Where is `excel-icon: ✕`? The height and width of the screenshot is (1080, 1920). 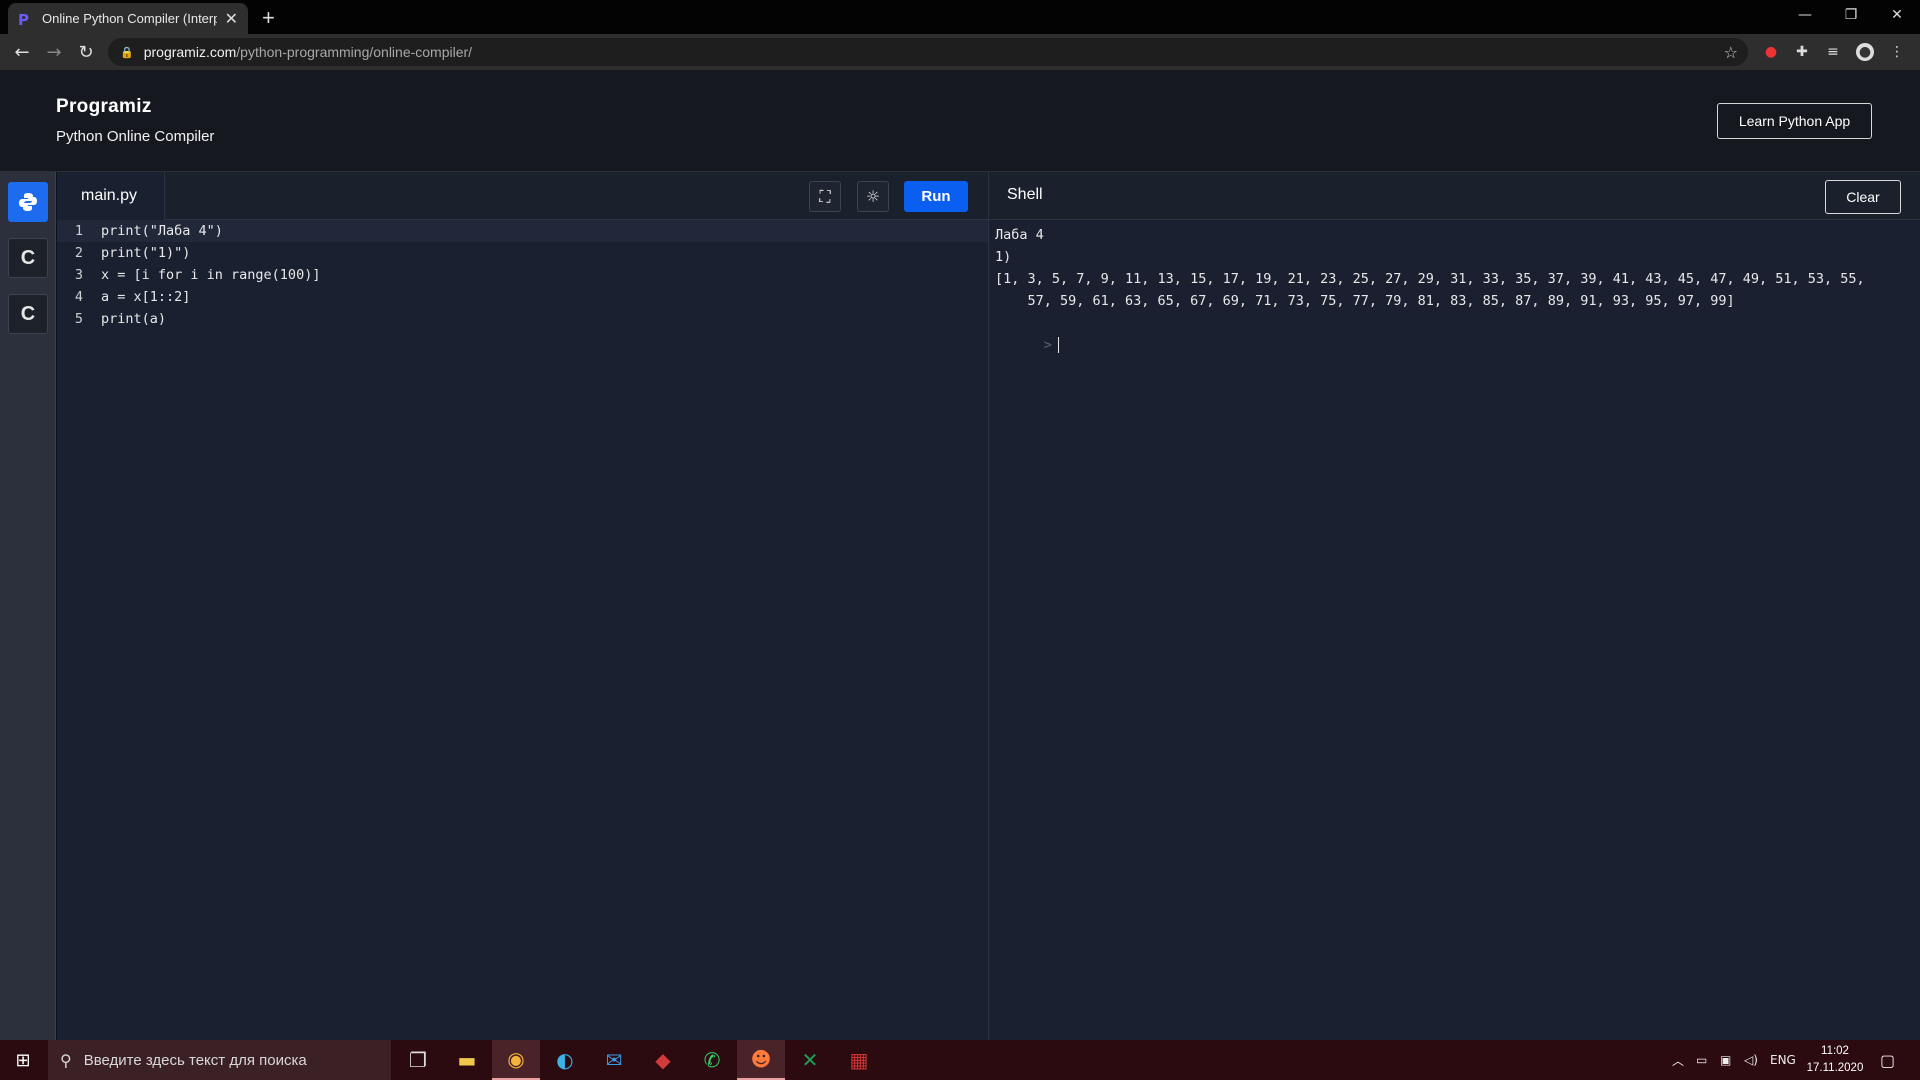 excel-icon: ✕ is located at coordinates (810, 1060).